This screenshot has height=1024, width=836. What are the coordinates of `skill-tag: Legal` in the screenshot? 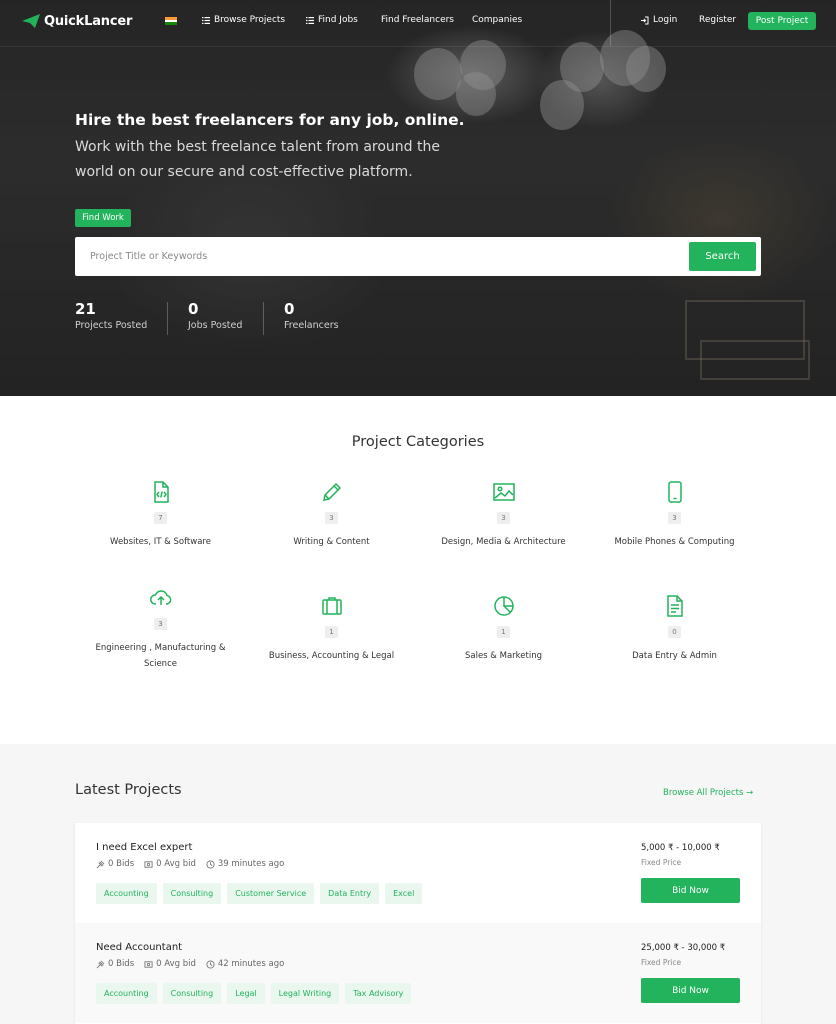 It's located at (246, 993).